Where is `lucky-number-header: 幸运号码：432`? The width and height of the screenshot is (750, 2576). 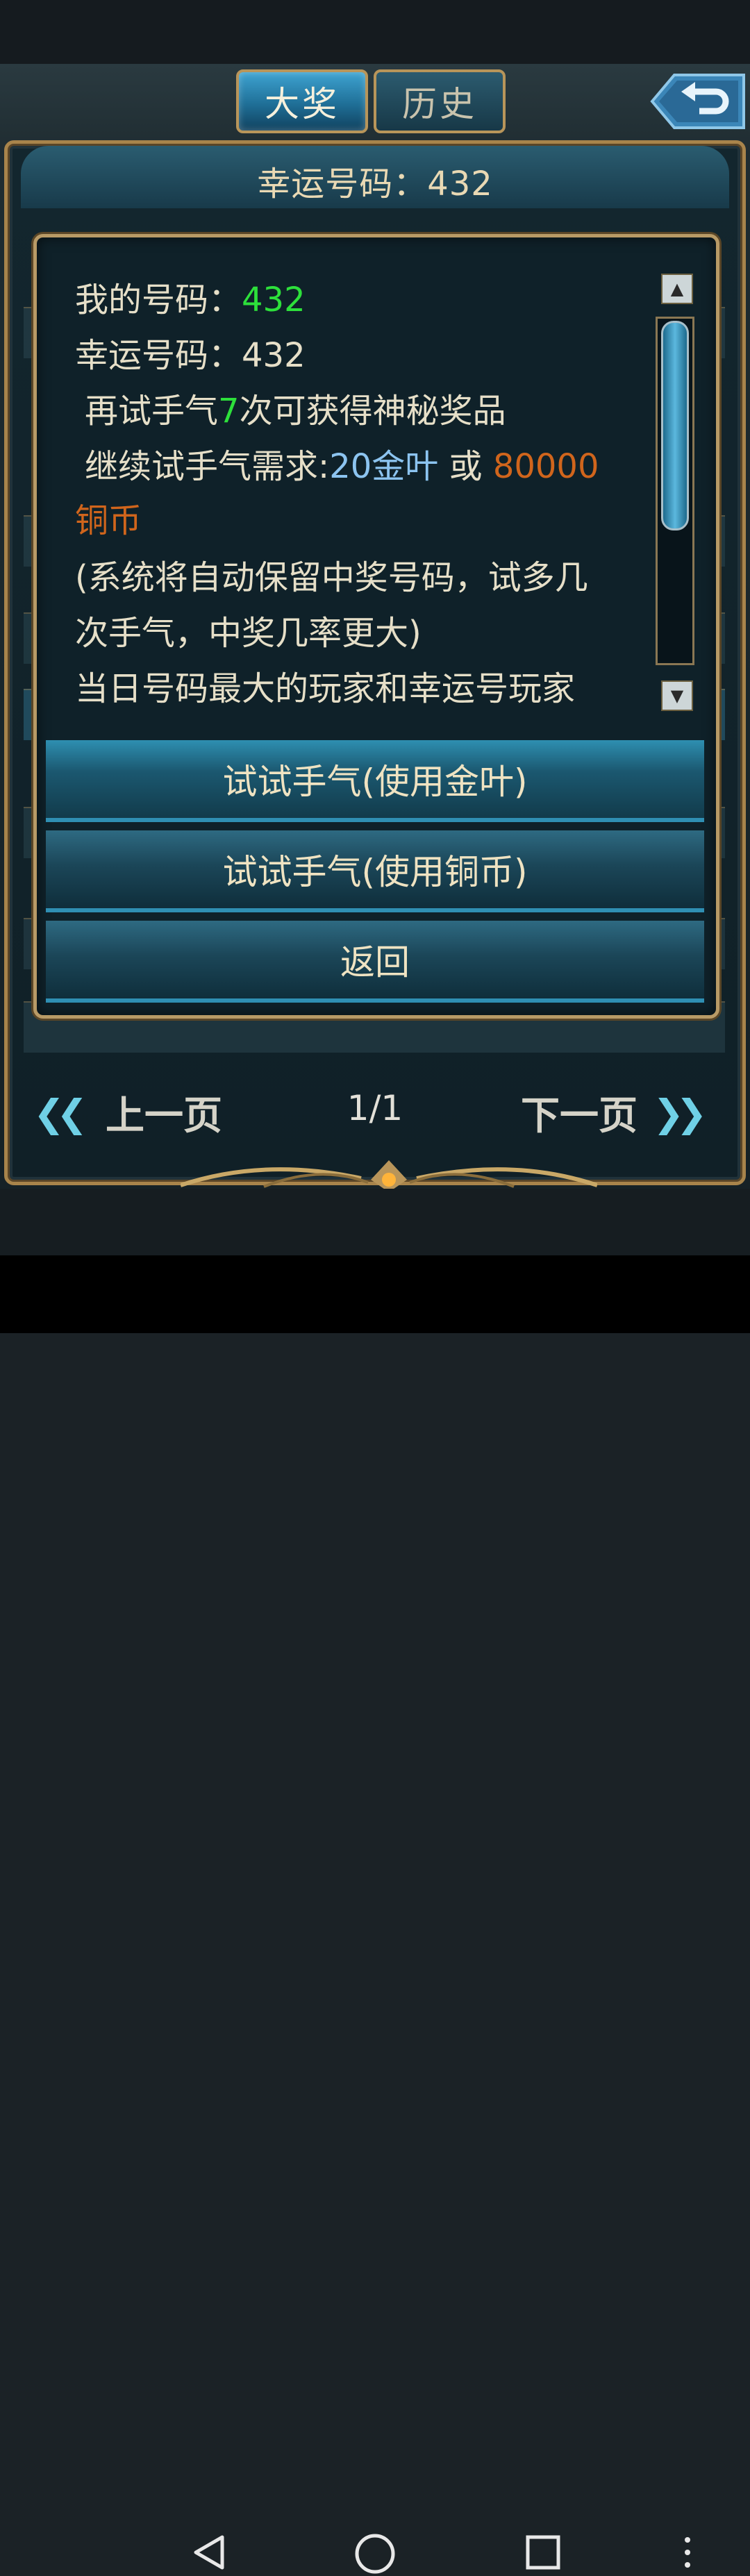
lucky-number-header: 幸运号码：432 is located at coordinates (375, 184).